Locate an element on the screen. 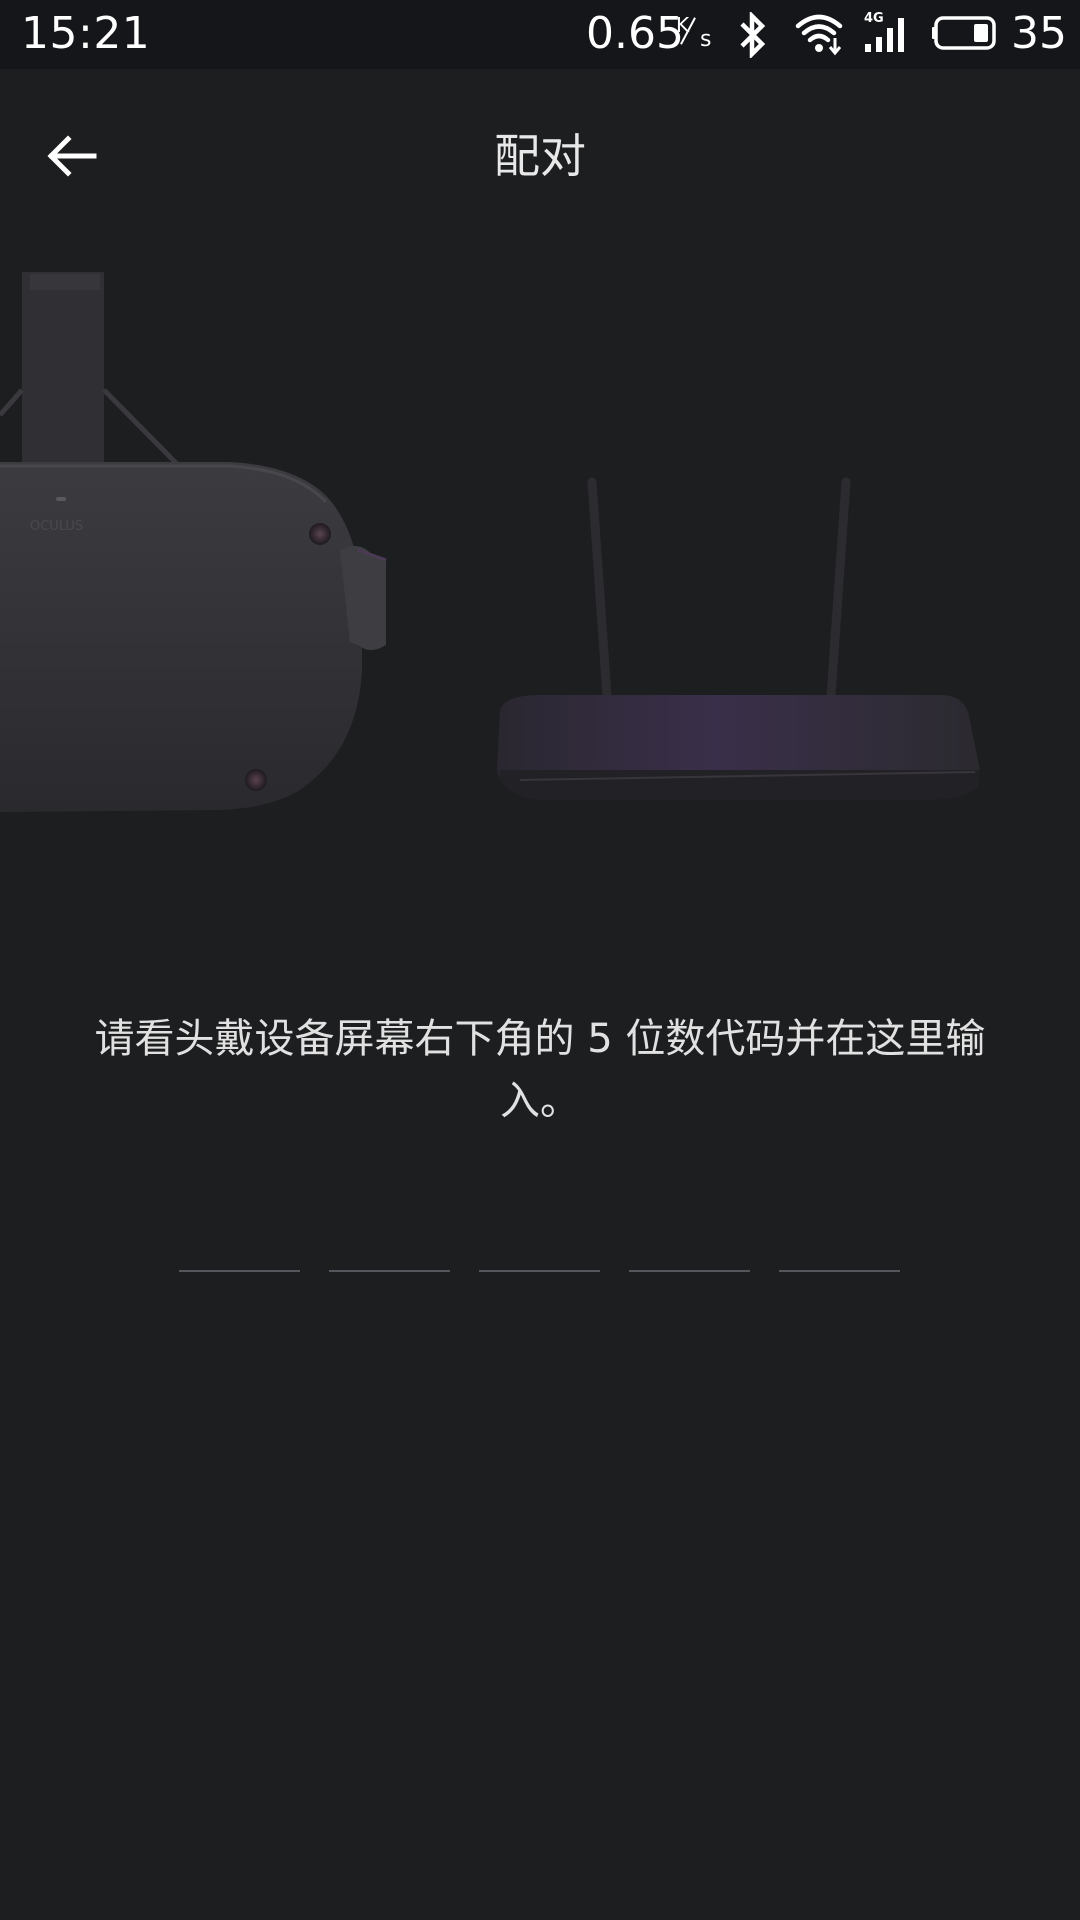 This screenshot has width=1080, height=1920. battery-percentage: 35 is located at coordinates (1039, 33).